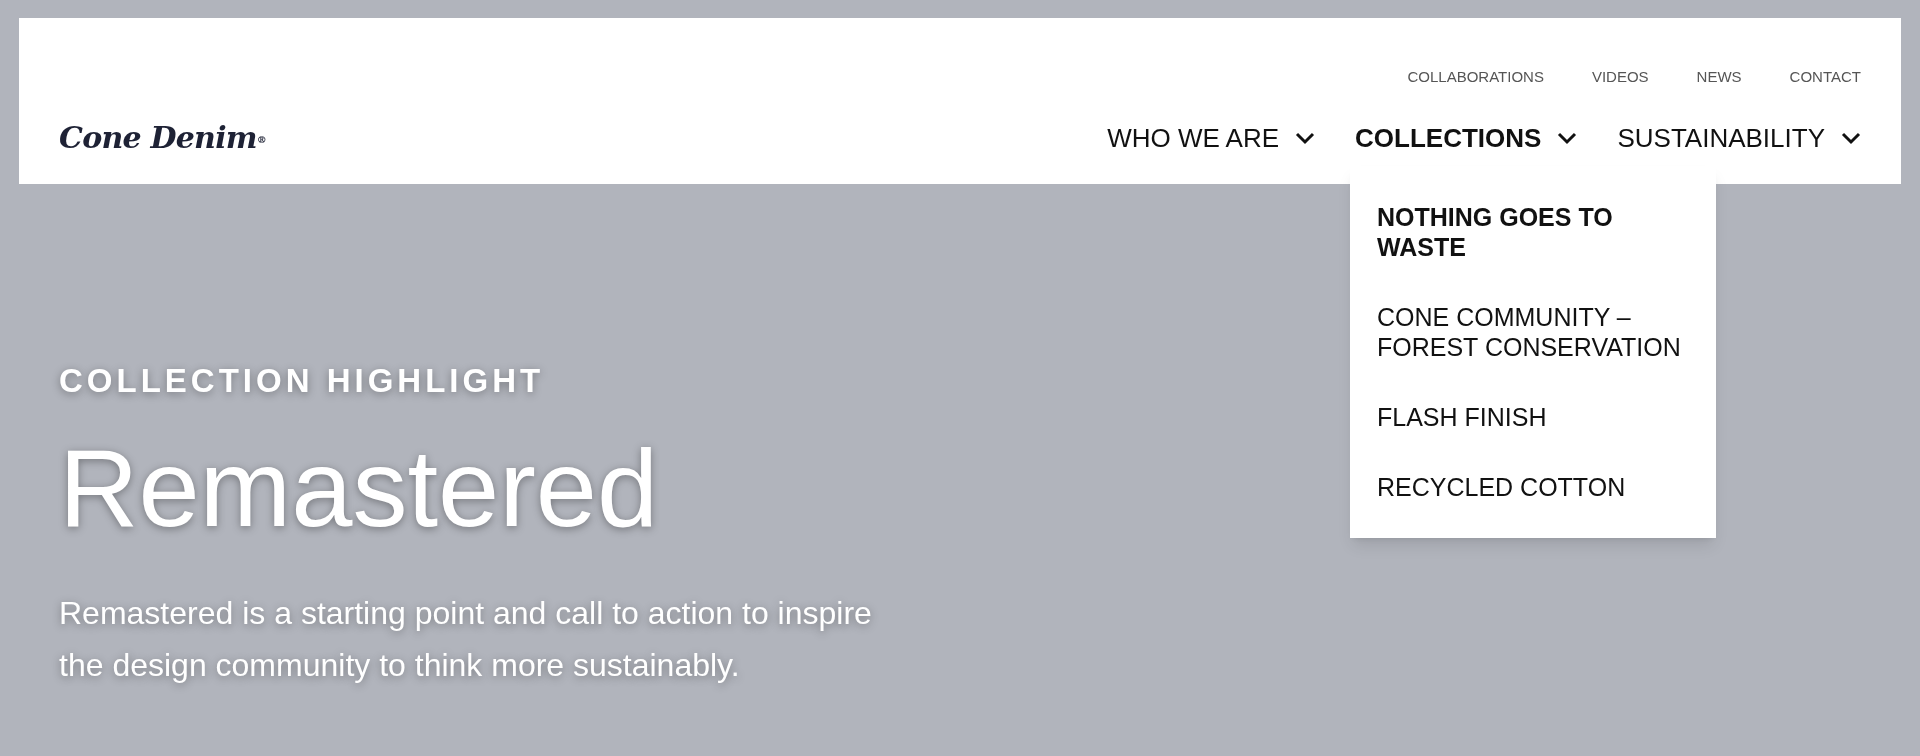 This screenshot has height=756, width=1920. What do you see at coordinates (1533, 332) in the screenshot?
I see `dropdown-item: CONE COMMUNITY – FOREST CONSERVATION` at bounding box center [1533, 332].